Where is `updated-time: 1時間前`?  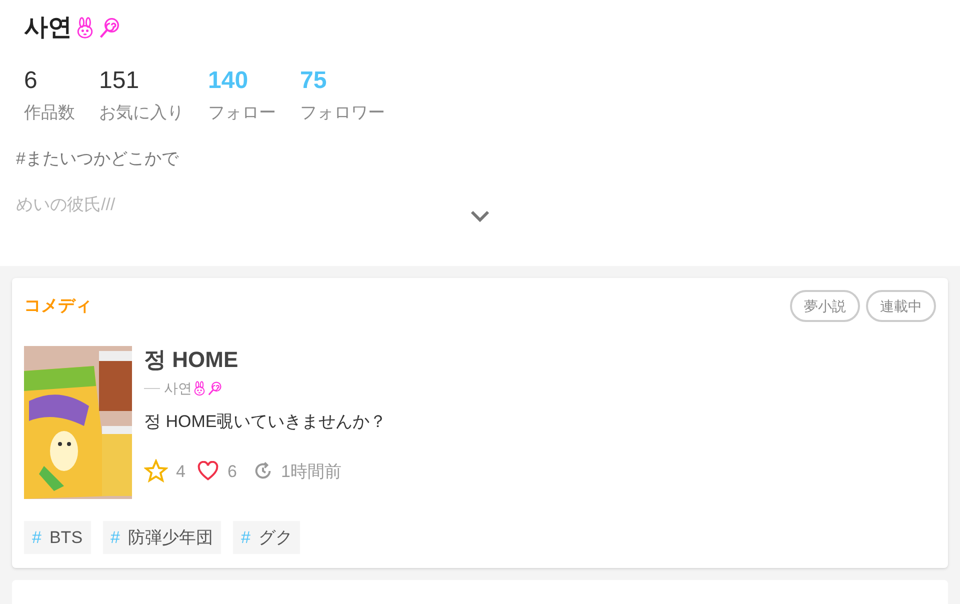
updated-time: 1時間前 is located at coordinates (311, 471).